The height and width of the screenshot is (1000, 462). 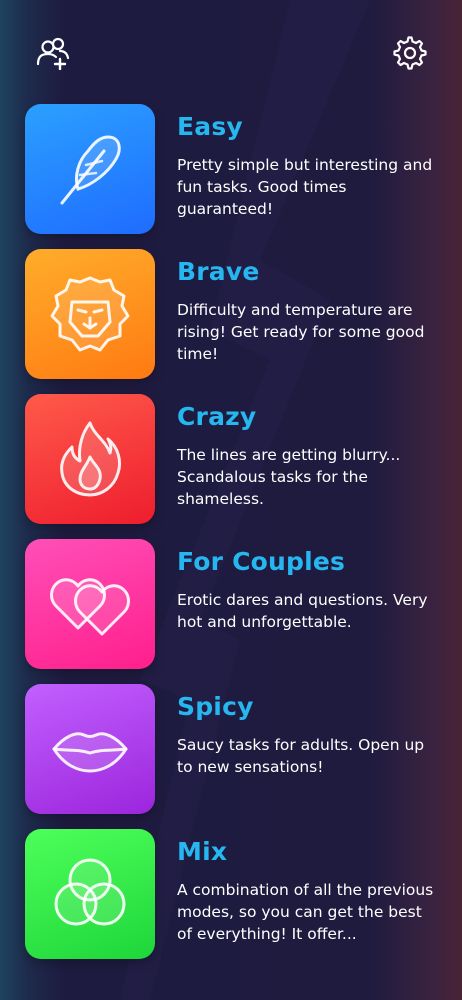 What do you see at coordinates (202, 851) in the screenshot?
I see `mode-title: Mix` at bounding box center [202, 851].